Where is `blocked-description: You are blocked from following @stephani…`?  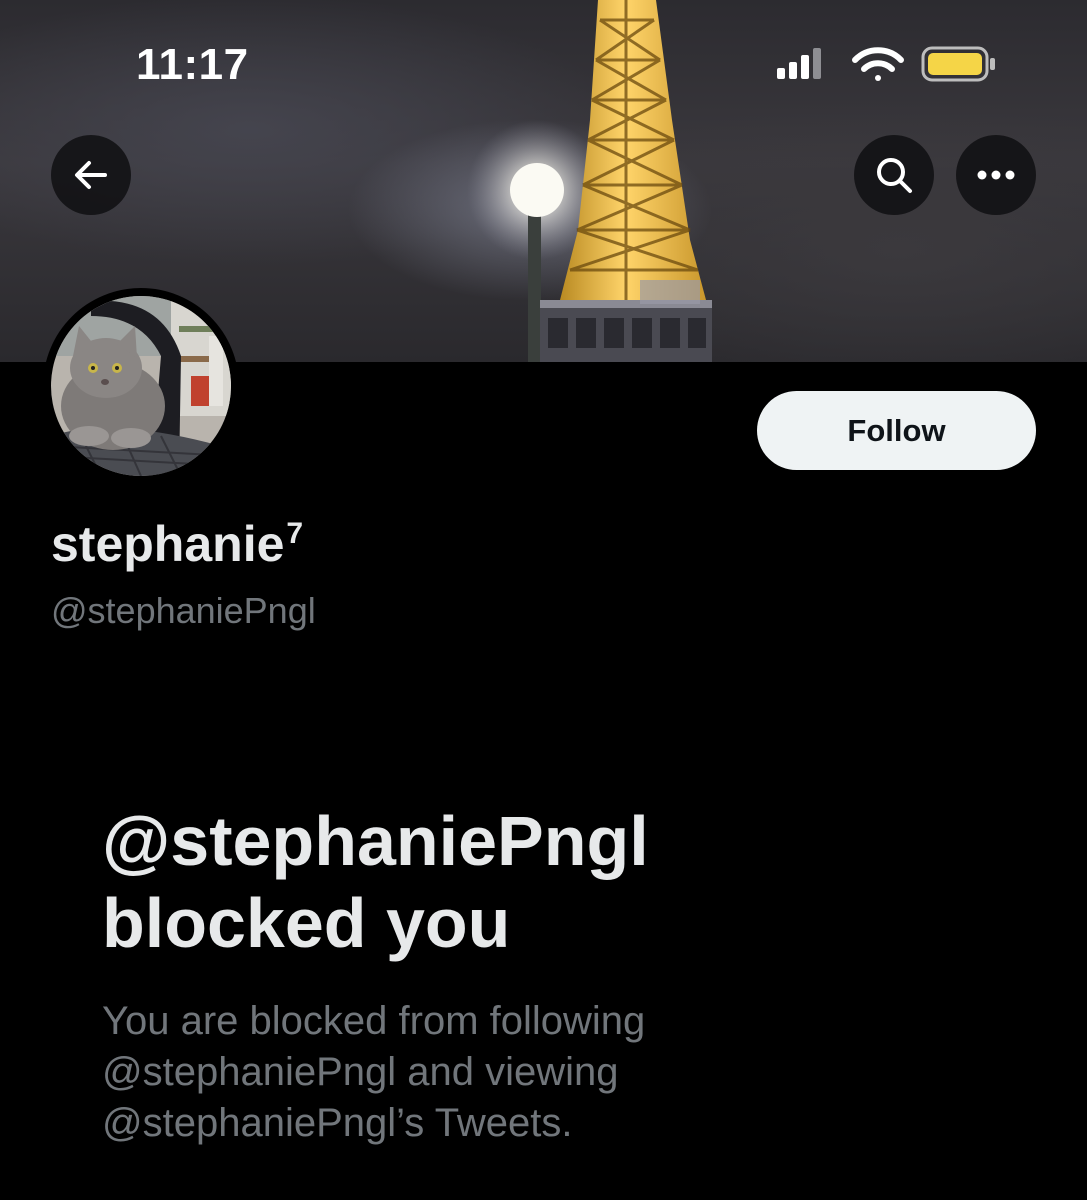 blocked-description: You are blocked from following @stephani… is located at coordinates (552, 1072).